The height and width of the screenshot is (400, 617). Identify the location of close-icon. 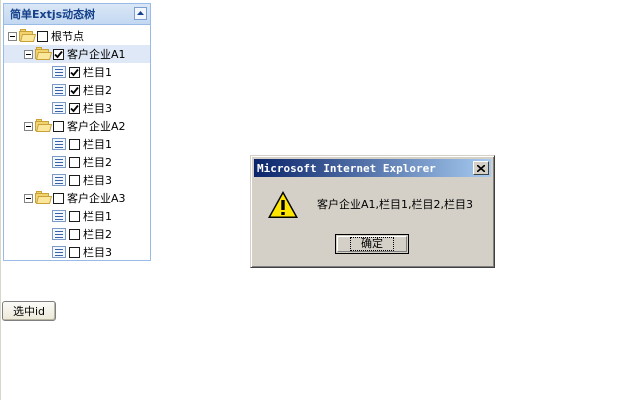
(481, 168).